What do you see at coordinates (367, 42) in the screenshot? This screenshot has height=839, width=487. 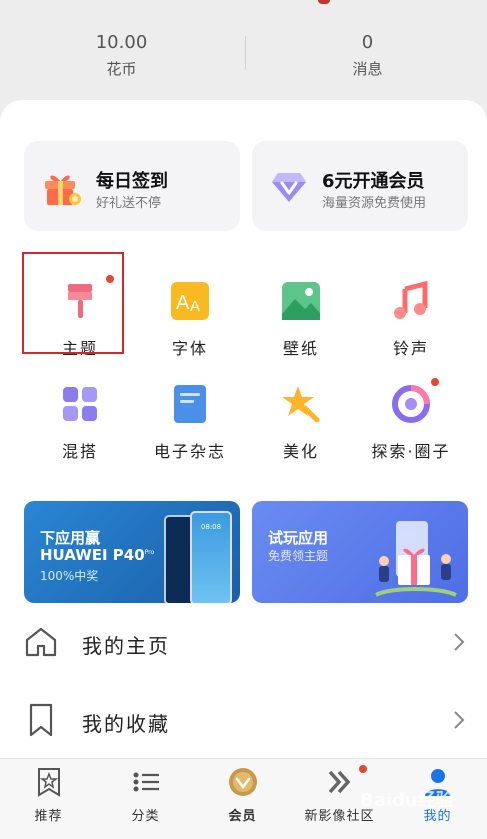 I see `messages-value: 0` at bounding box center [367, 42].